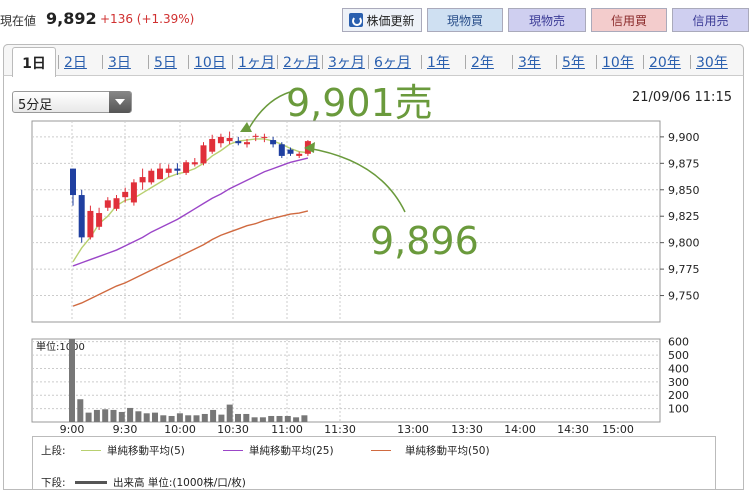 The width and height of the screenshot is (749, 494). What do you see at coordinates (125, 429) in the screenshot?
I see `x-tick-label: 9:30` at bounding box center [125, 429].